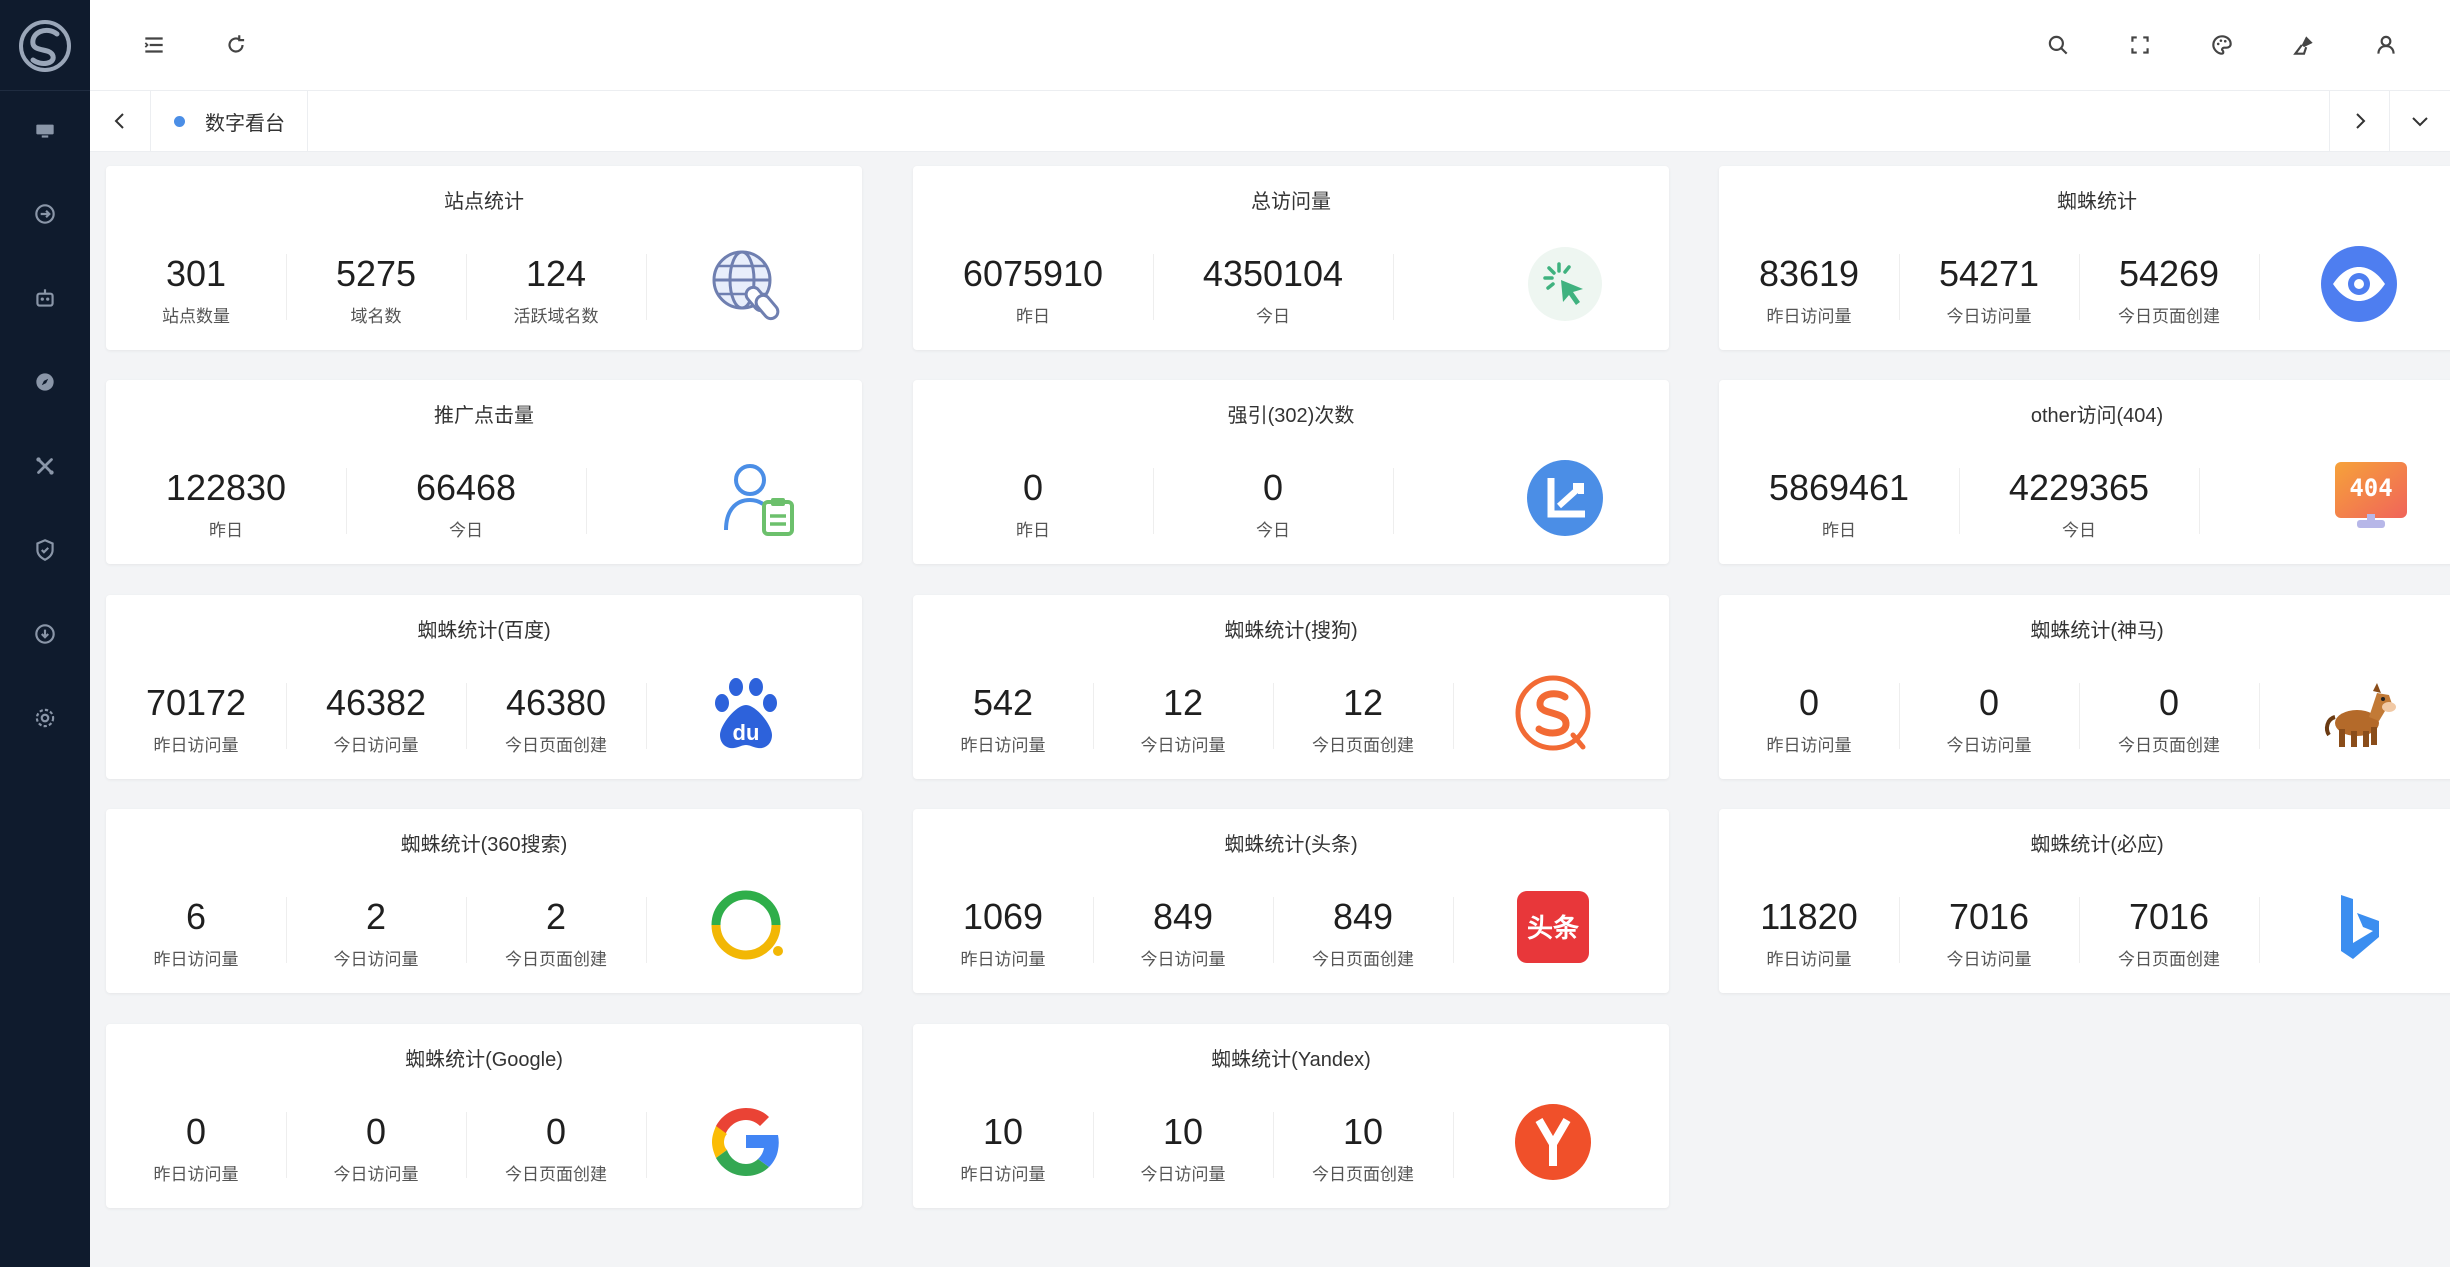  I want to click on clear-cache-button, so click(2304, 45).